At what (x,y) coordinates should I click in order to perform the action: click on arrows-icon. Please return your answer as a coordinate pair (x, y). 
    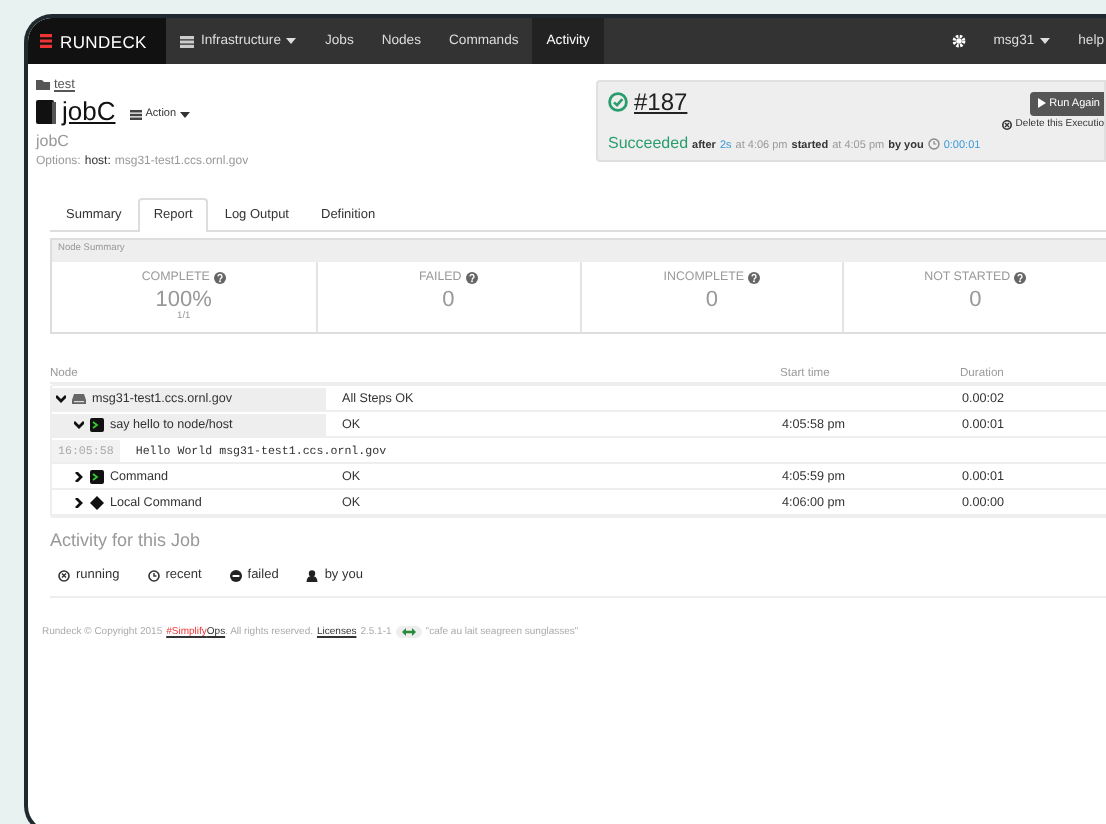
    Looking at the image, I should click on (408, 632).